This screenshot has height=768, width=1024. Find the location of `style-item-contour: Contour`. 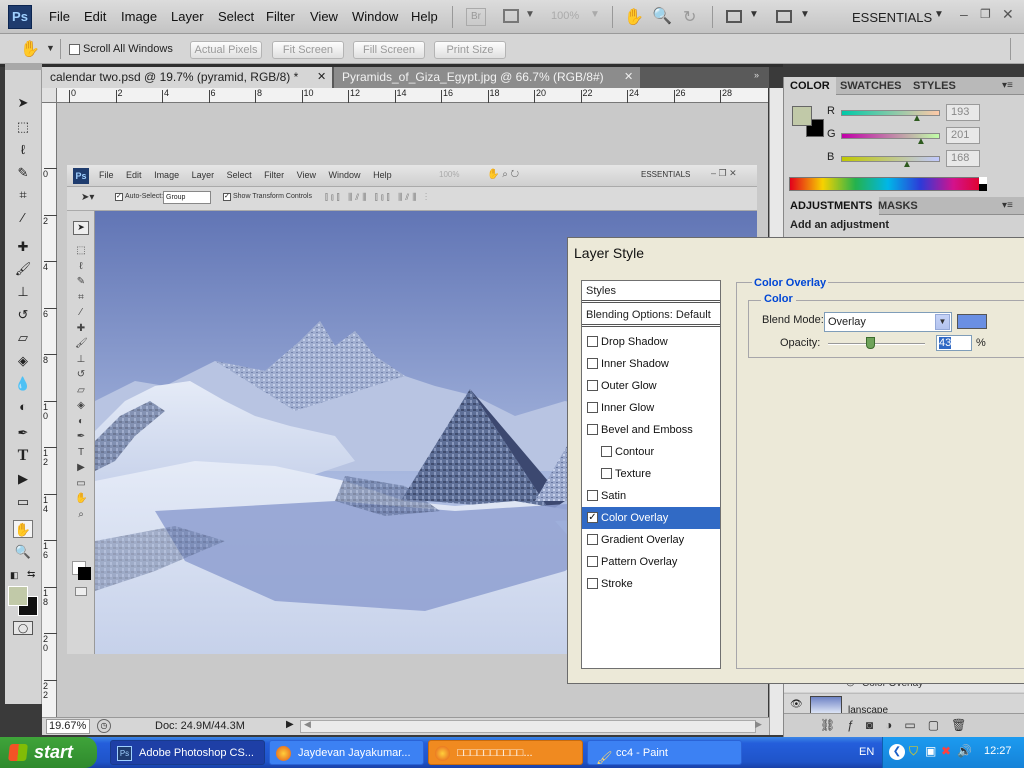

style-item-contour: Contour is located at coordinates (651, 452).